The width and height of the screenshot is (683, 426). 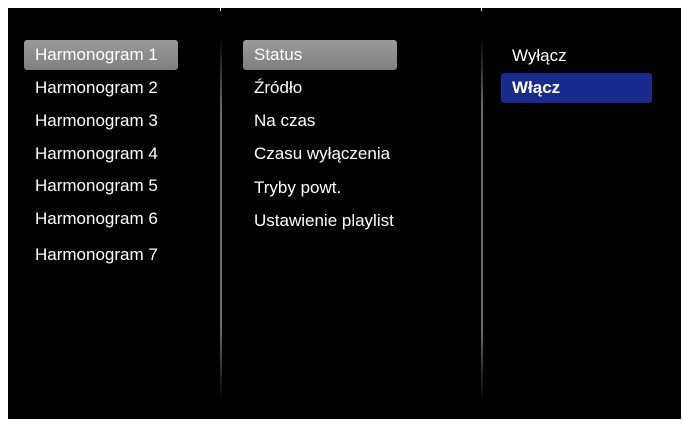 What do you see at coordinates (320, 55) in the screenshot?
I see `settings-item-status: Status` at bounding box center [320, 55].